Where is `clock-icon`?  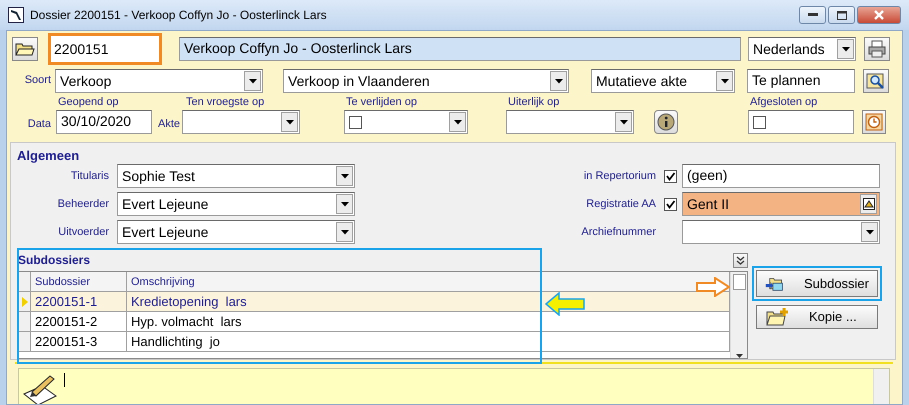
clock-icon is located at coordinates (874, 122).